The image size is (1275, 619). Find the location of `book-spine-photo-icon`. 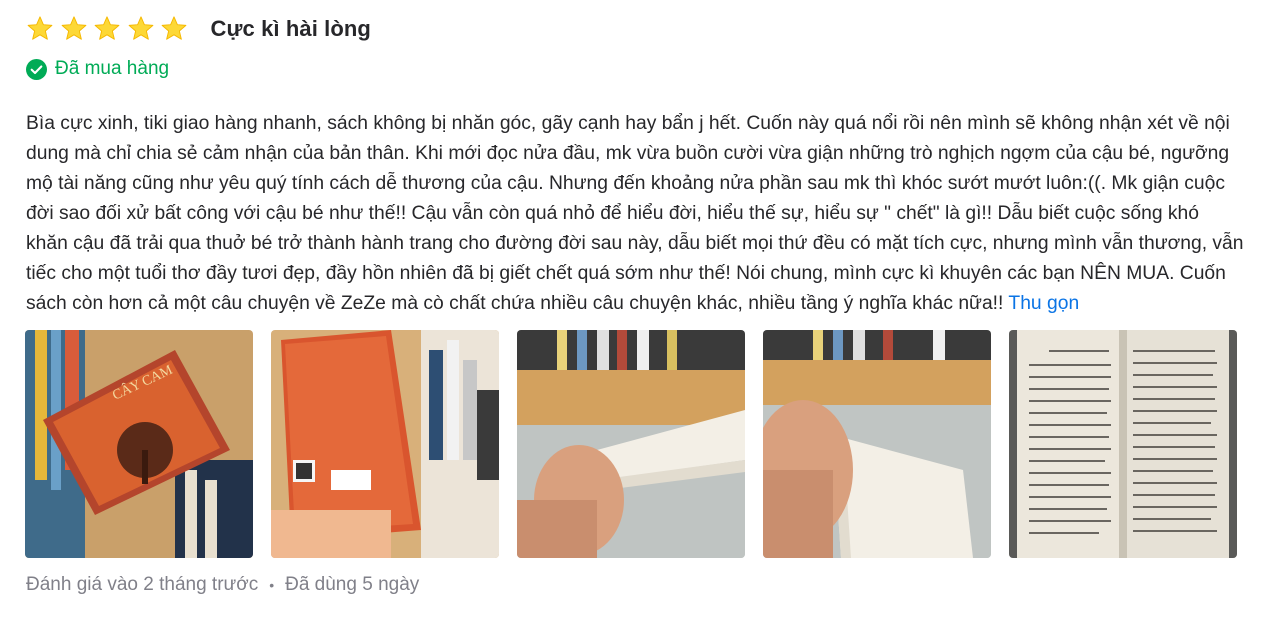

book-spine-photo-icon is located at coordinates (631, 444).